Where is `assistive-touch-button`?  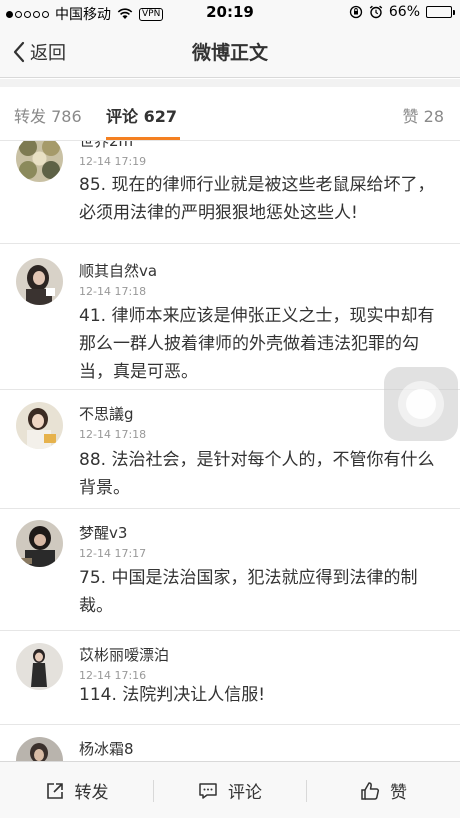 assistive-touch-button is located at coordinates (421, 404).